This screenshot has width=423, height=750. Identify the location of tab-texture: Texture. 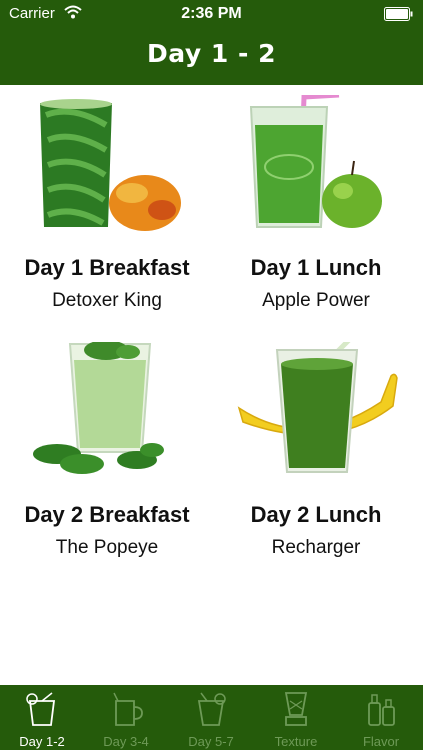
(296, 717).